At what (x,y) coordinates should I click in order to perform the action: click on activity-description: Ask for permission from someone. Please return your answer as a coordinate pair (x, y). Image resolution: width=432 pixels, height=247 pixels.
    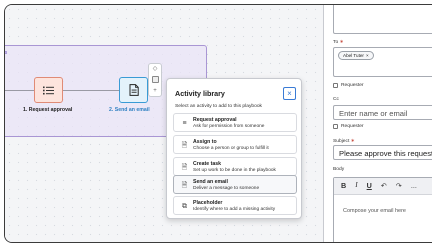
    Looking at the image, I should click on (229, 126).